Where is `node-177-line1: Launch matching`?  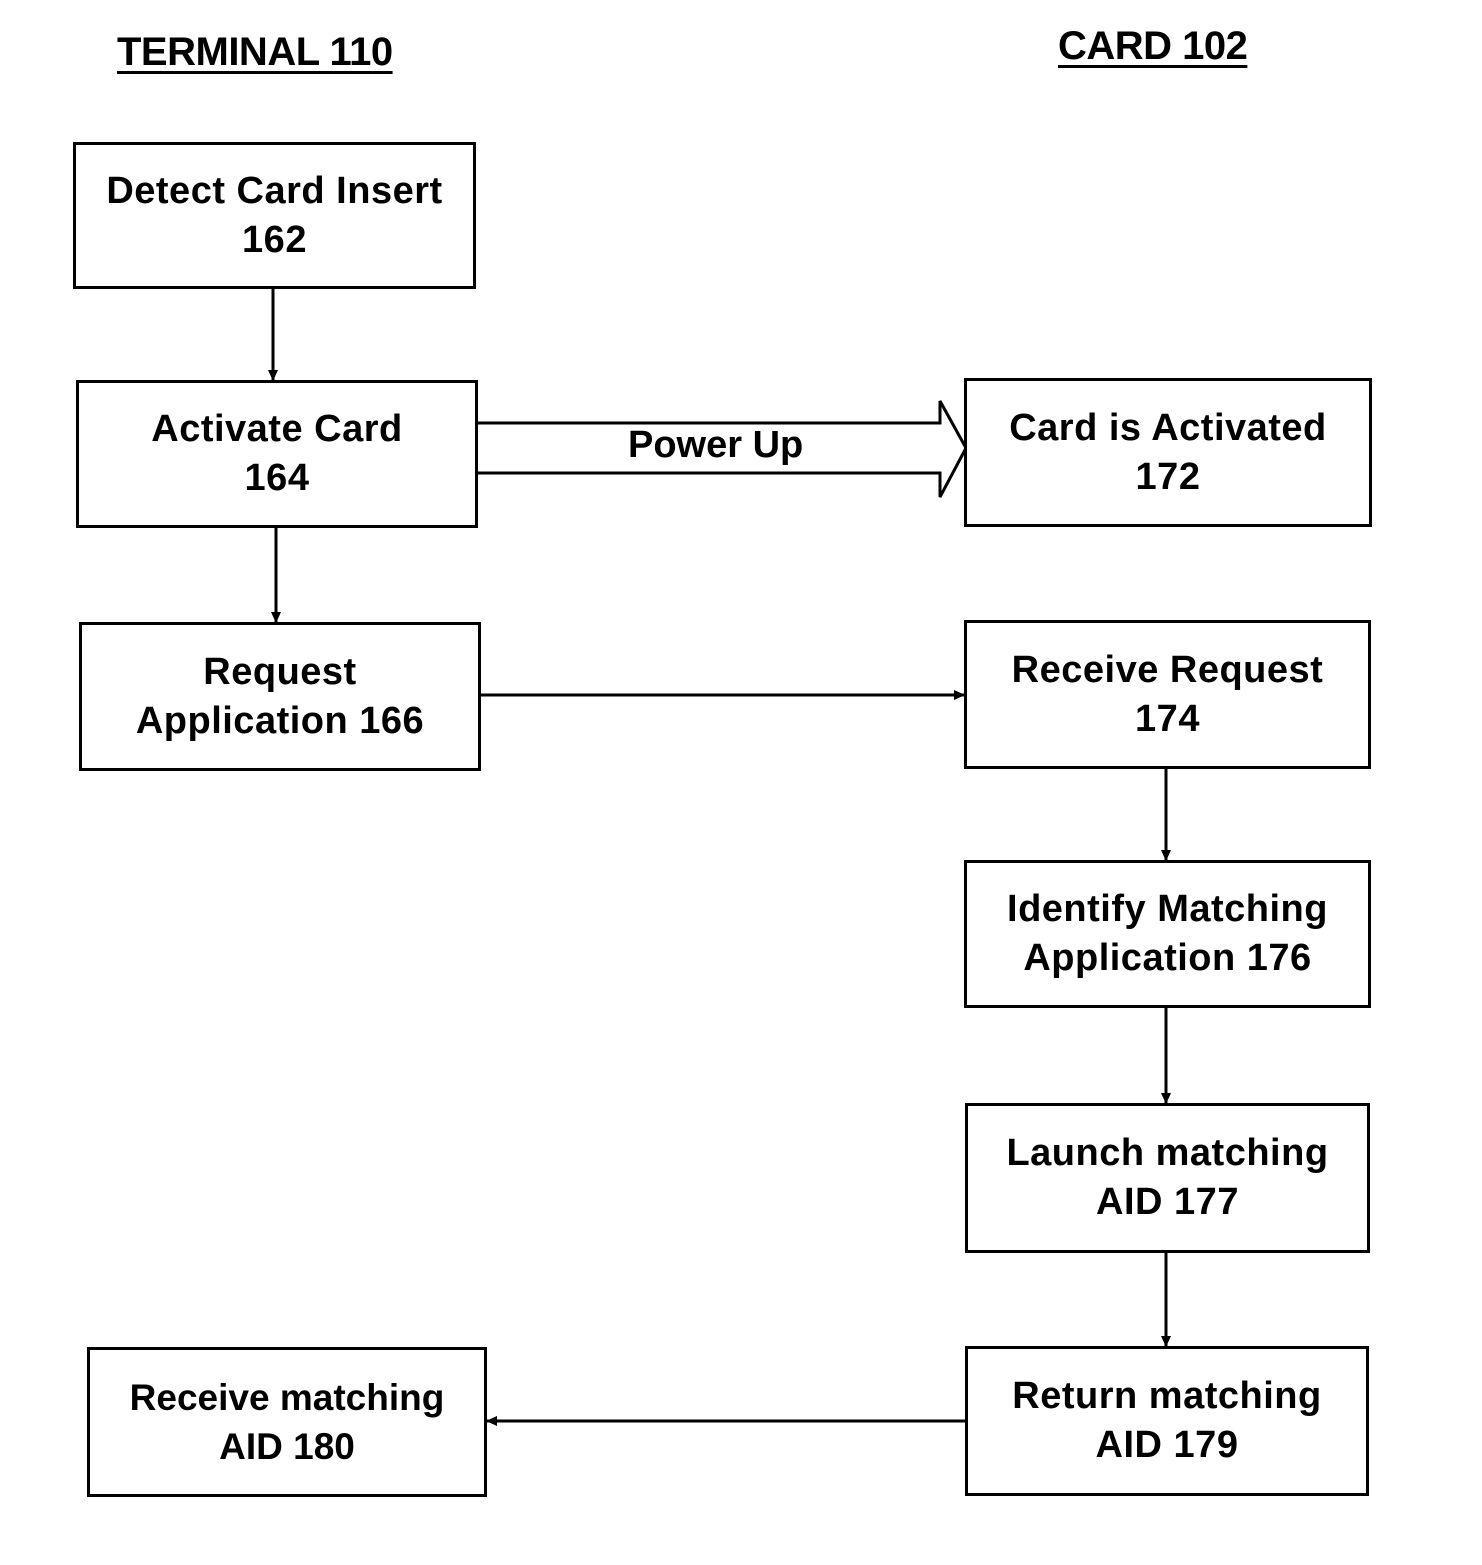 node-177-line1: Launch matching is located at coordinates (1167, 1153).